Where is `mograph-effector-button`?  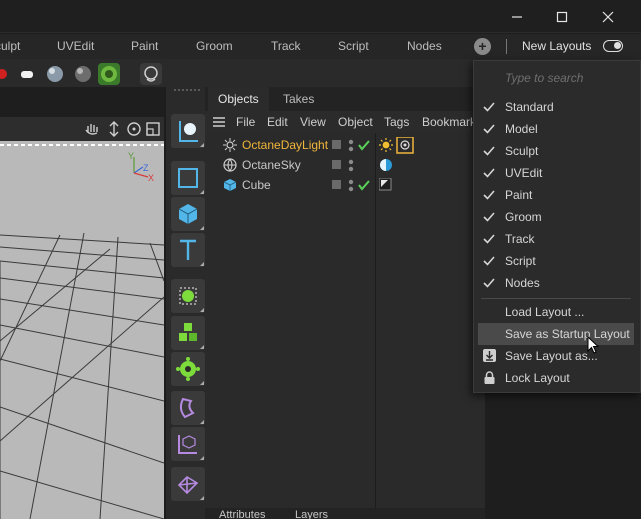
mograph-effector-button is located at coordinates (188, 369).